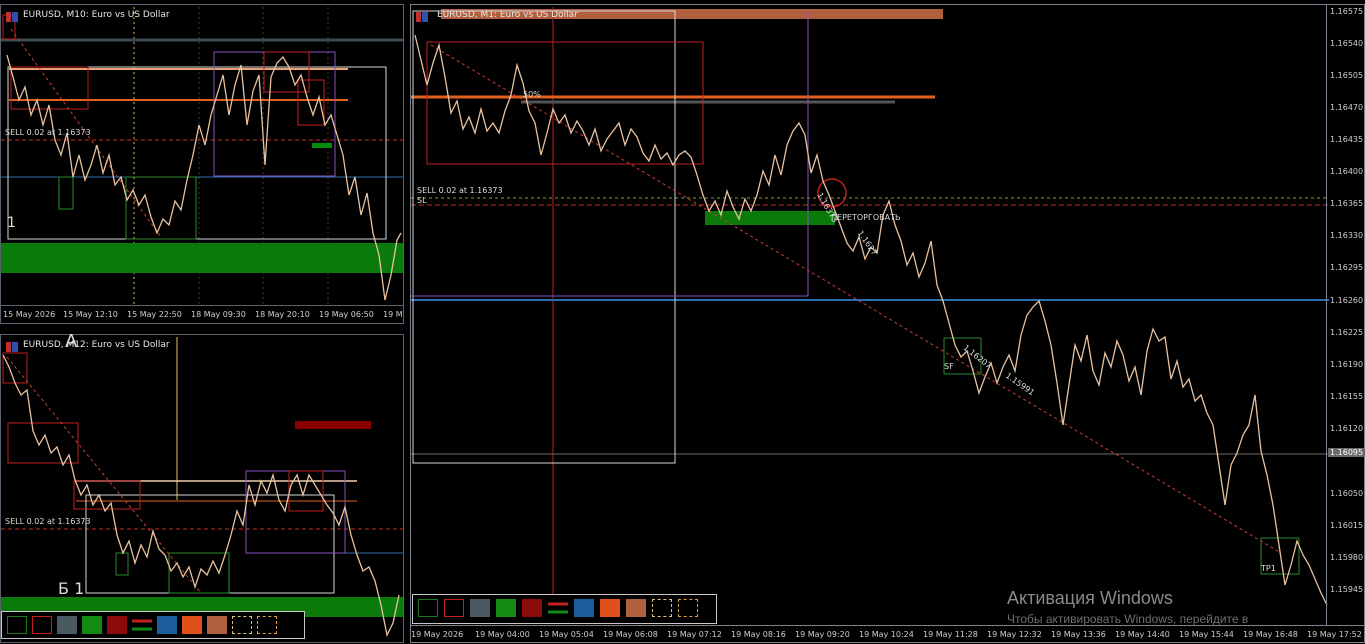 This screenshot has height=644, width=1365. I want to click on sl-label: SL, so click(422, 200).